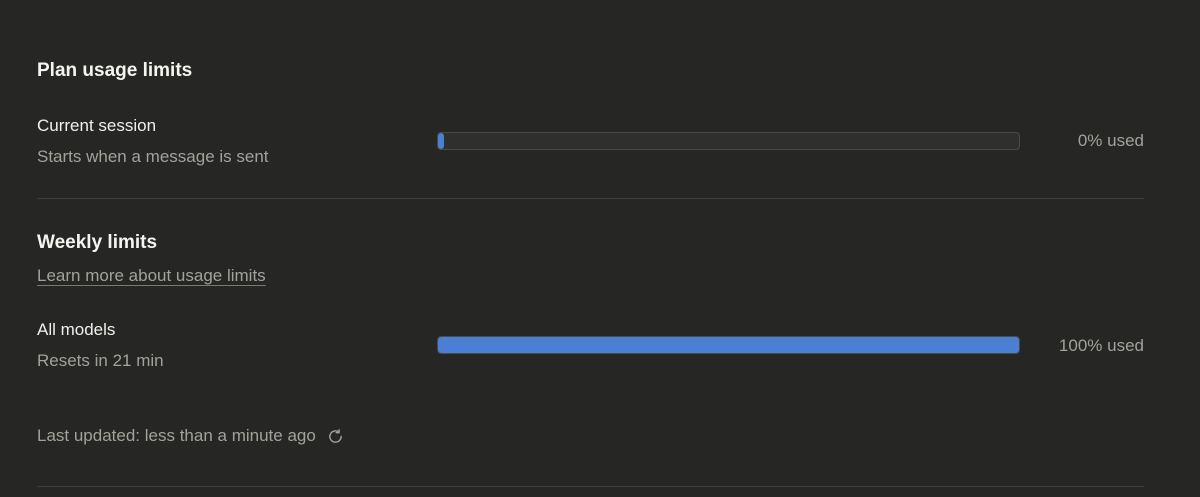 This screenshot has height=497, width=1200. Describe the element at coordinates (1110, 140) in the screenshot. I see `current-session-percent: 0% used` at that location.